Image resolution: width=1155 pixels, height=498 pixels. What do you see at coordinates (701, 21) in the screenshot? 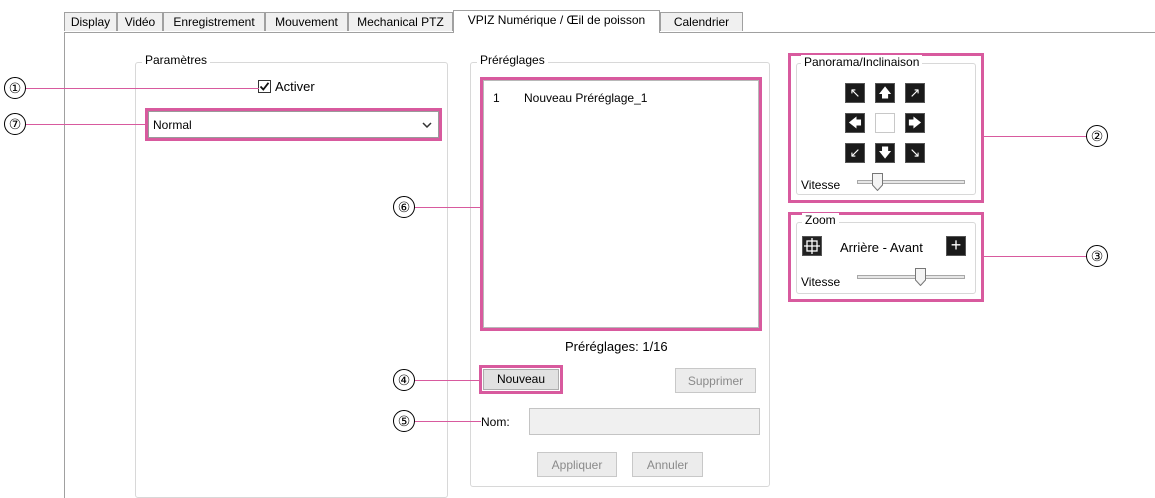
I see `tab-calendrier: Calendrier` at bounding box center [701, 21].